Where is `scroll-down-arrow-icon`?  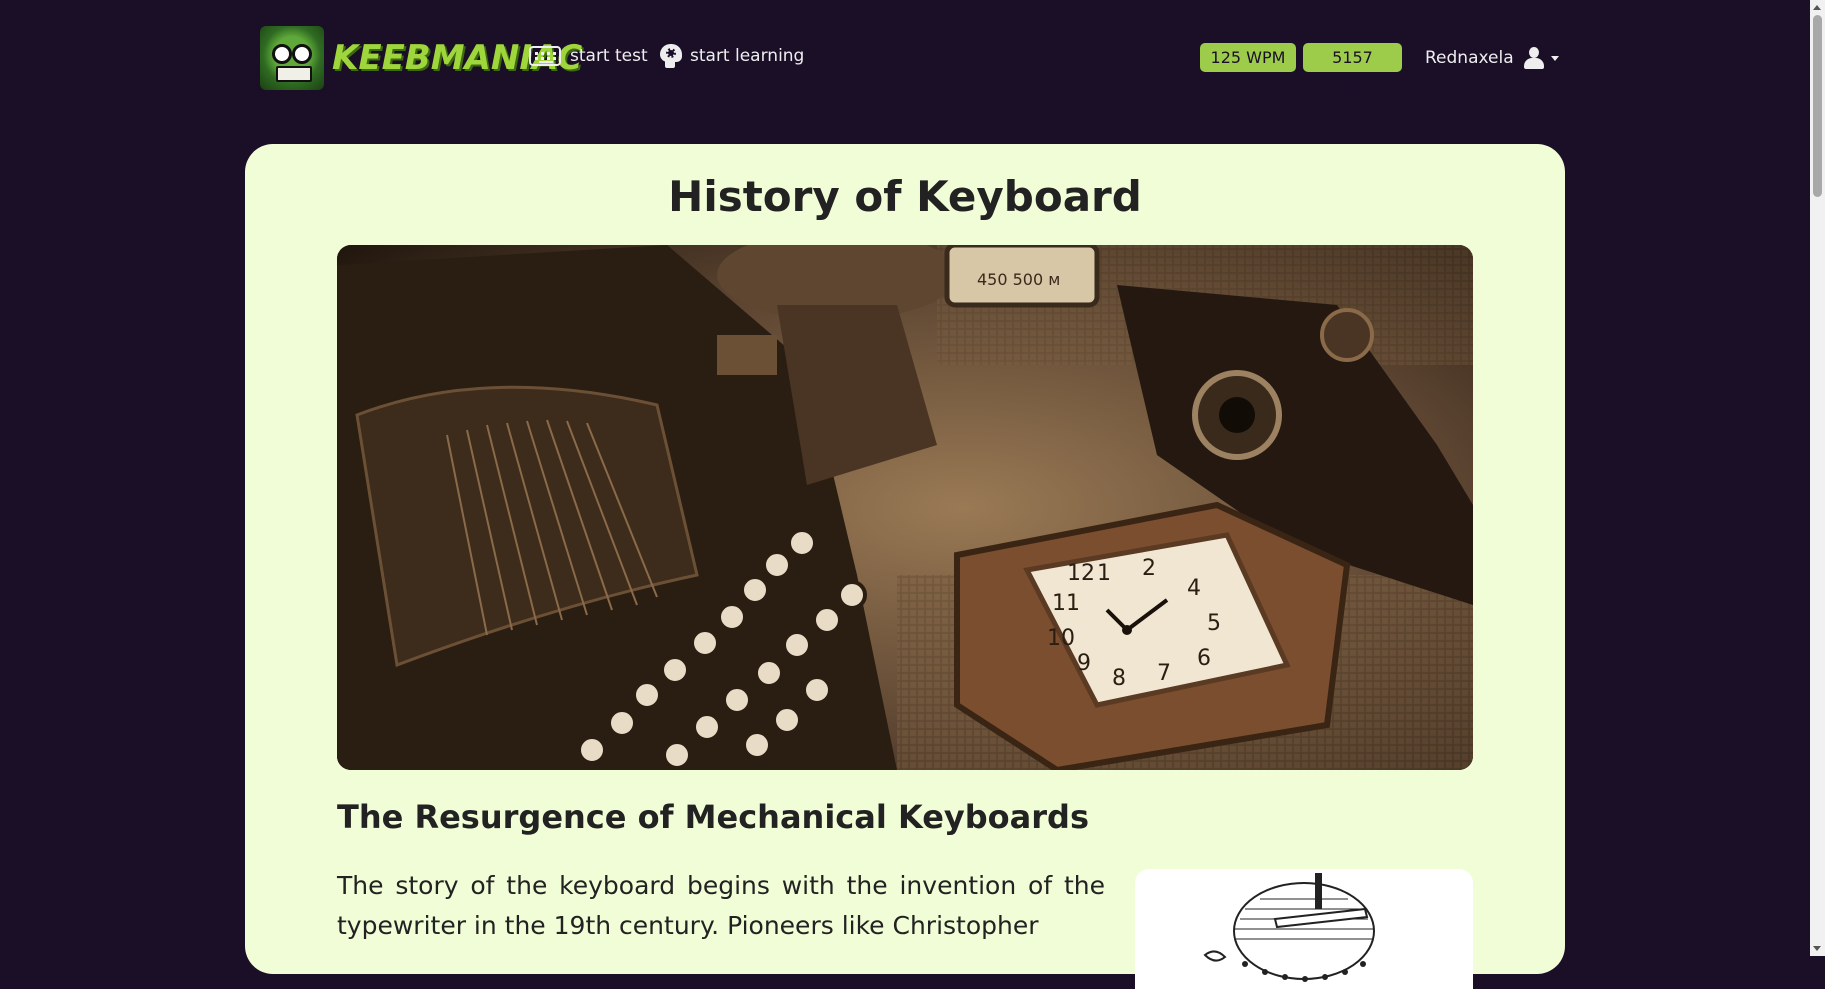 scroll-down-arrow-icon is located at coordinates (1817, 948).